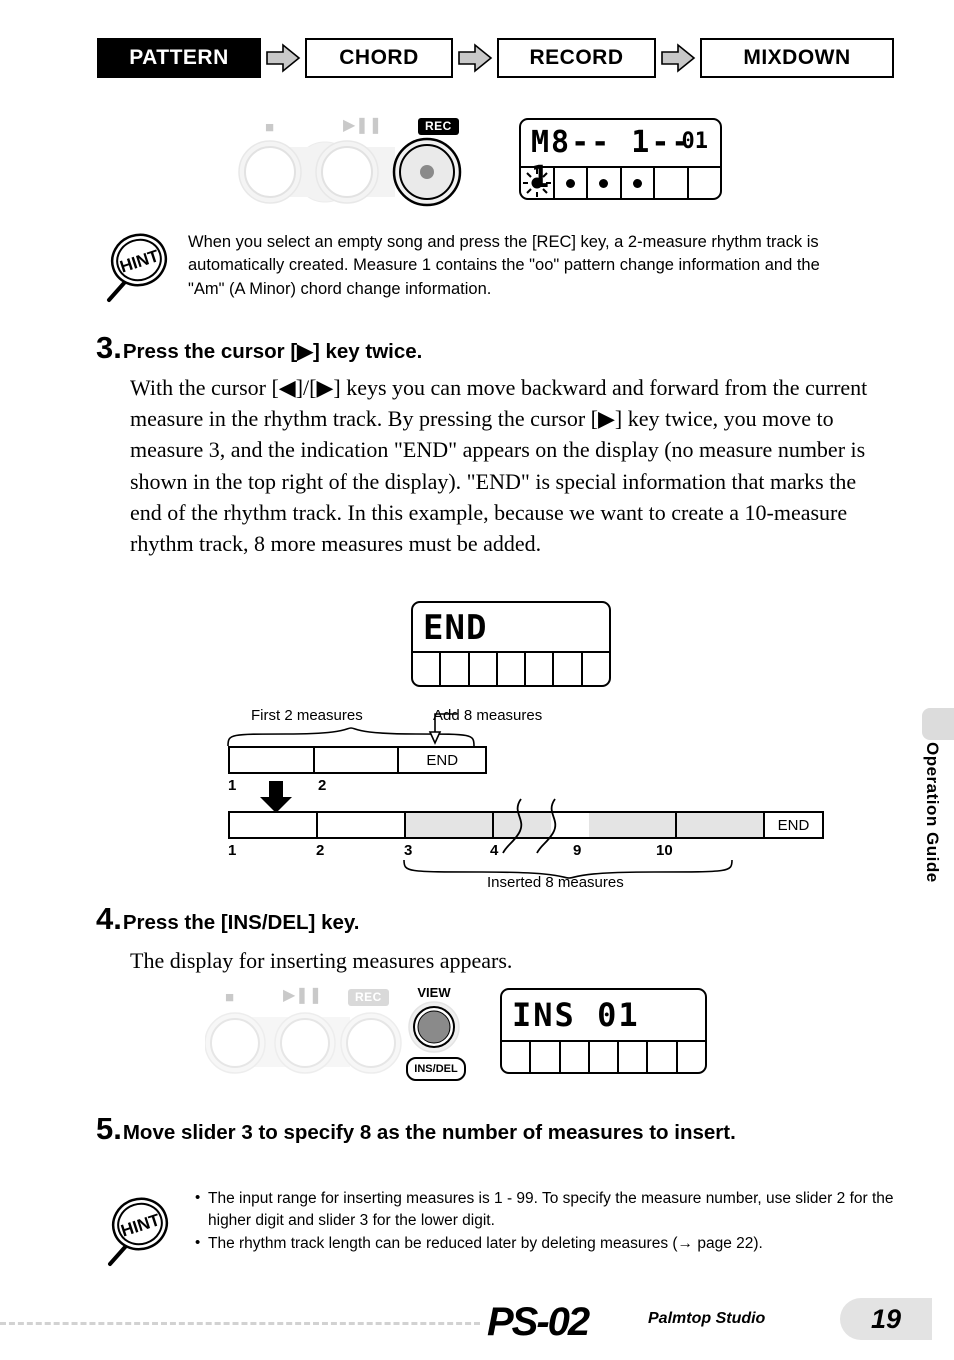 This screenshot has width=954, height=1360. Describe the element at coordinates (538, 1322) in the screenshot. I see `product-logo: PS-02` at that location.